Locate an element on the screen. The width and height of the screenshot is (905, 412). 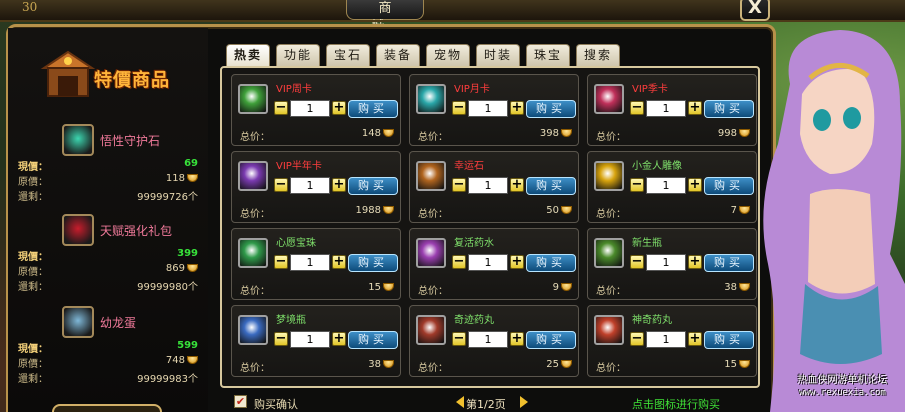
purchase-confirm-label: 购买确认 is located at coordinates (276, 404).